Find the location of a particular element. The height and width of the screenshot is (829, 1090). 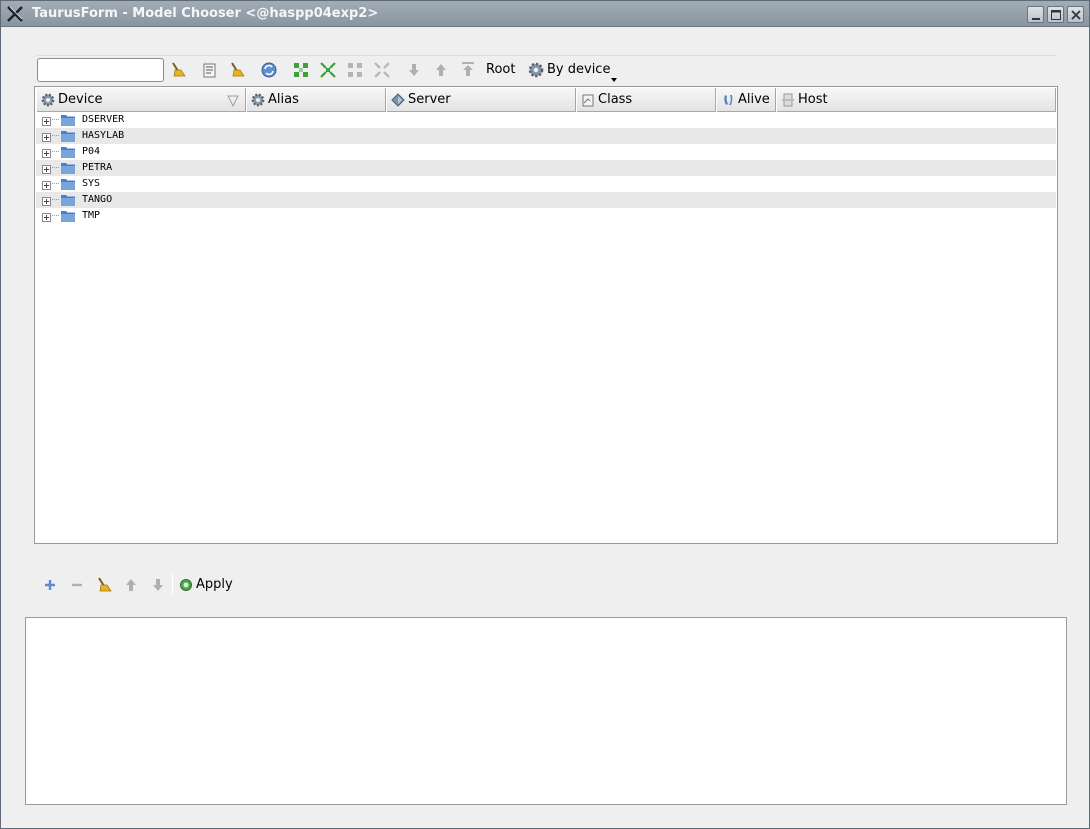

column-class: Class is located at coordinates (646, 100).